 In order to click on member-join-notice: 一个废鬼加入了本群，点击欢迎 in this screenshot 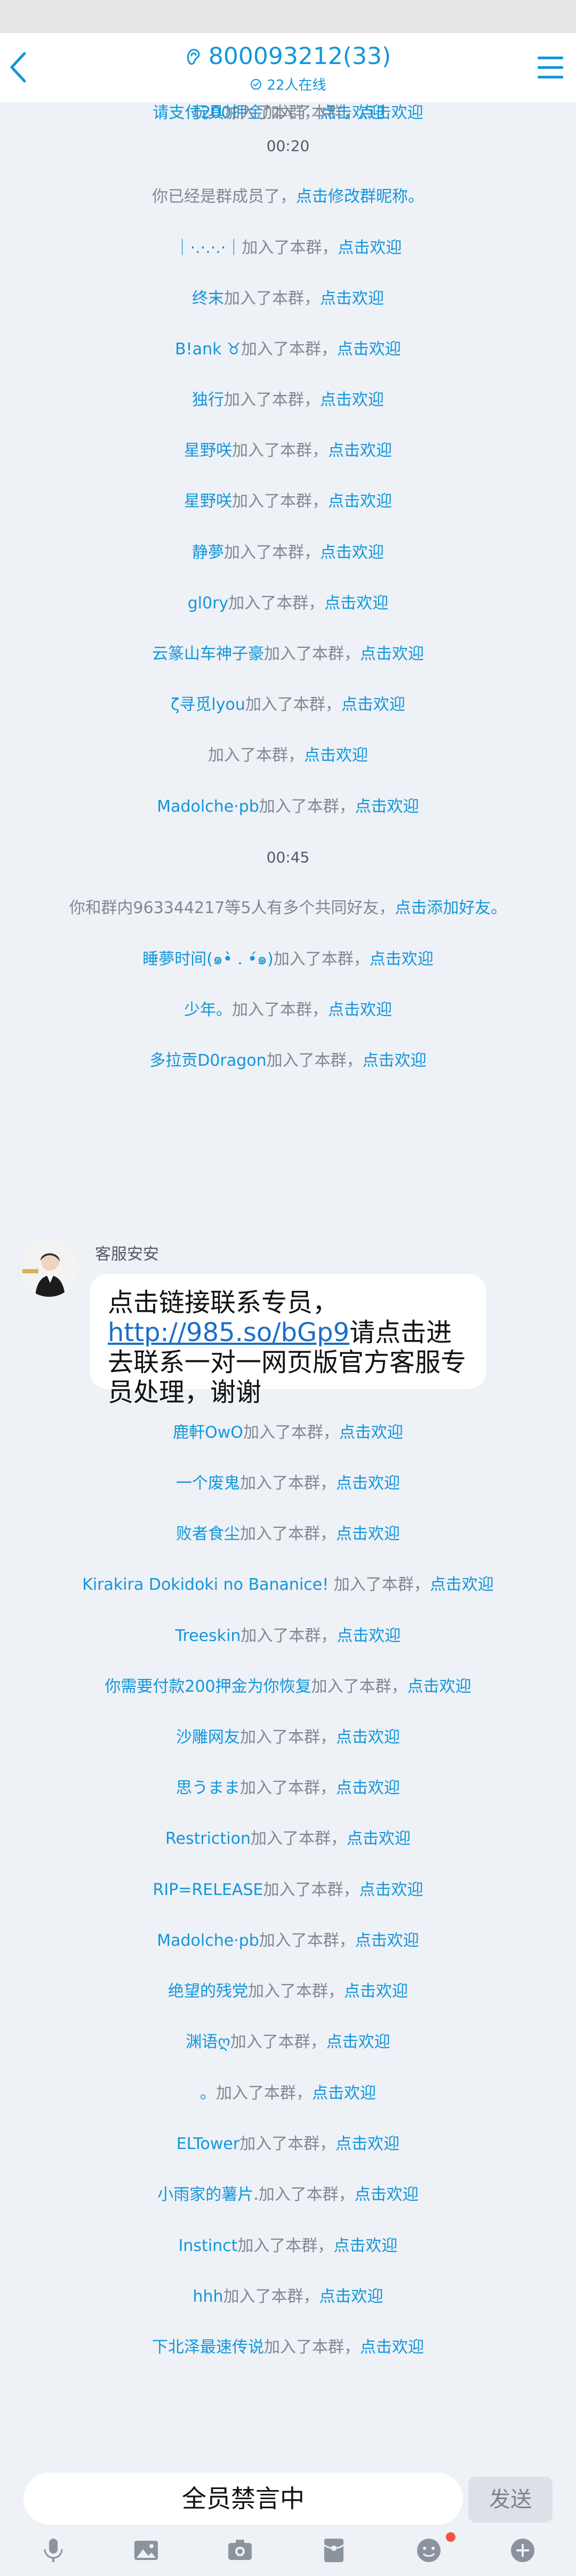, I will do `click(288, 1483)`.